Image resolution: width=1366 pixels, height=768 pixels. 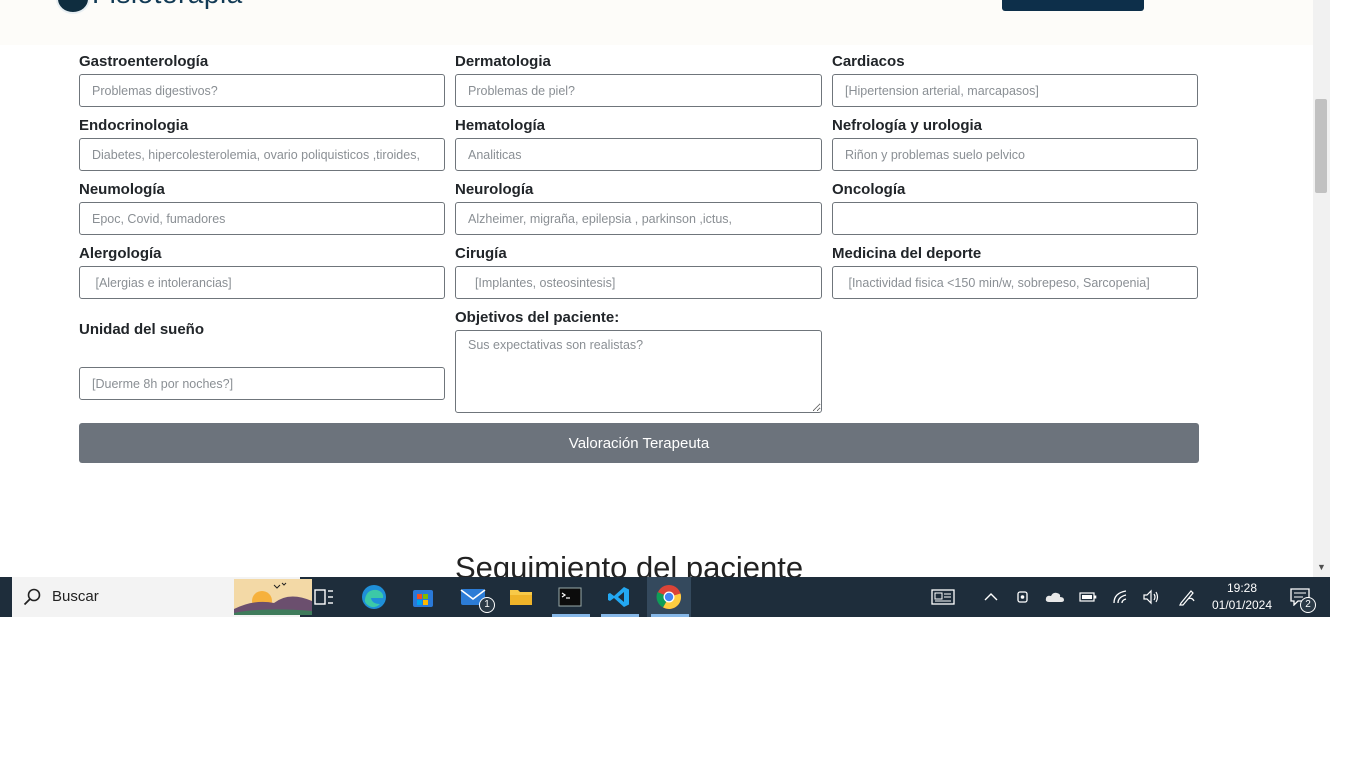 I want to click on vscode-icon, so click(x=618, y=597).